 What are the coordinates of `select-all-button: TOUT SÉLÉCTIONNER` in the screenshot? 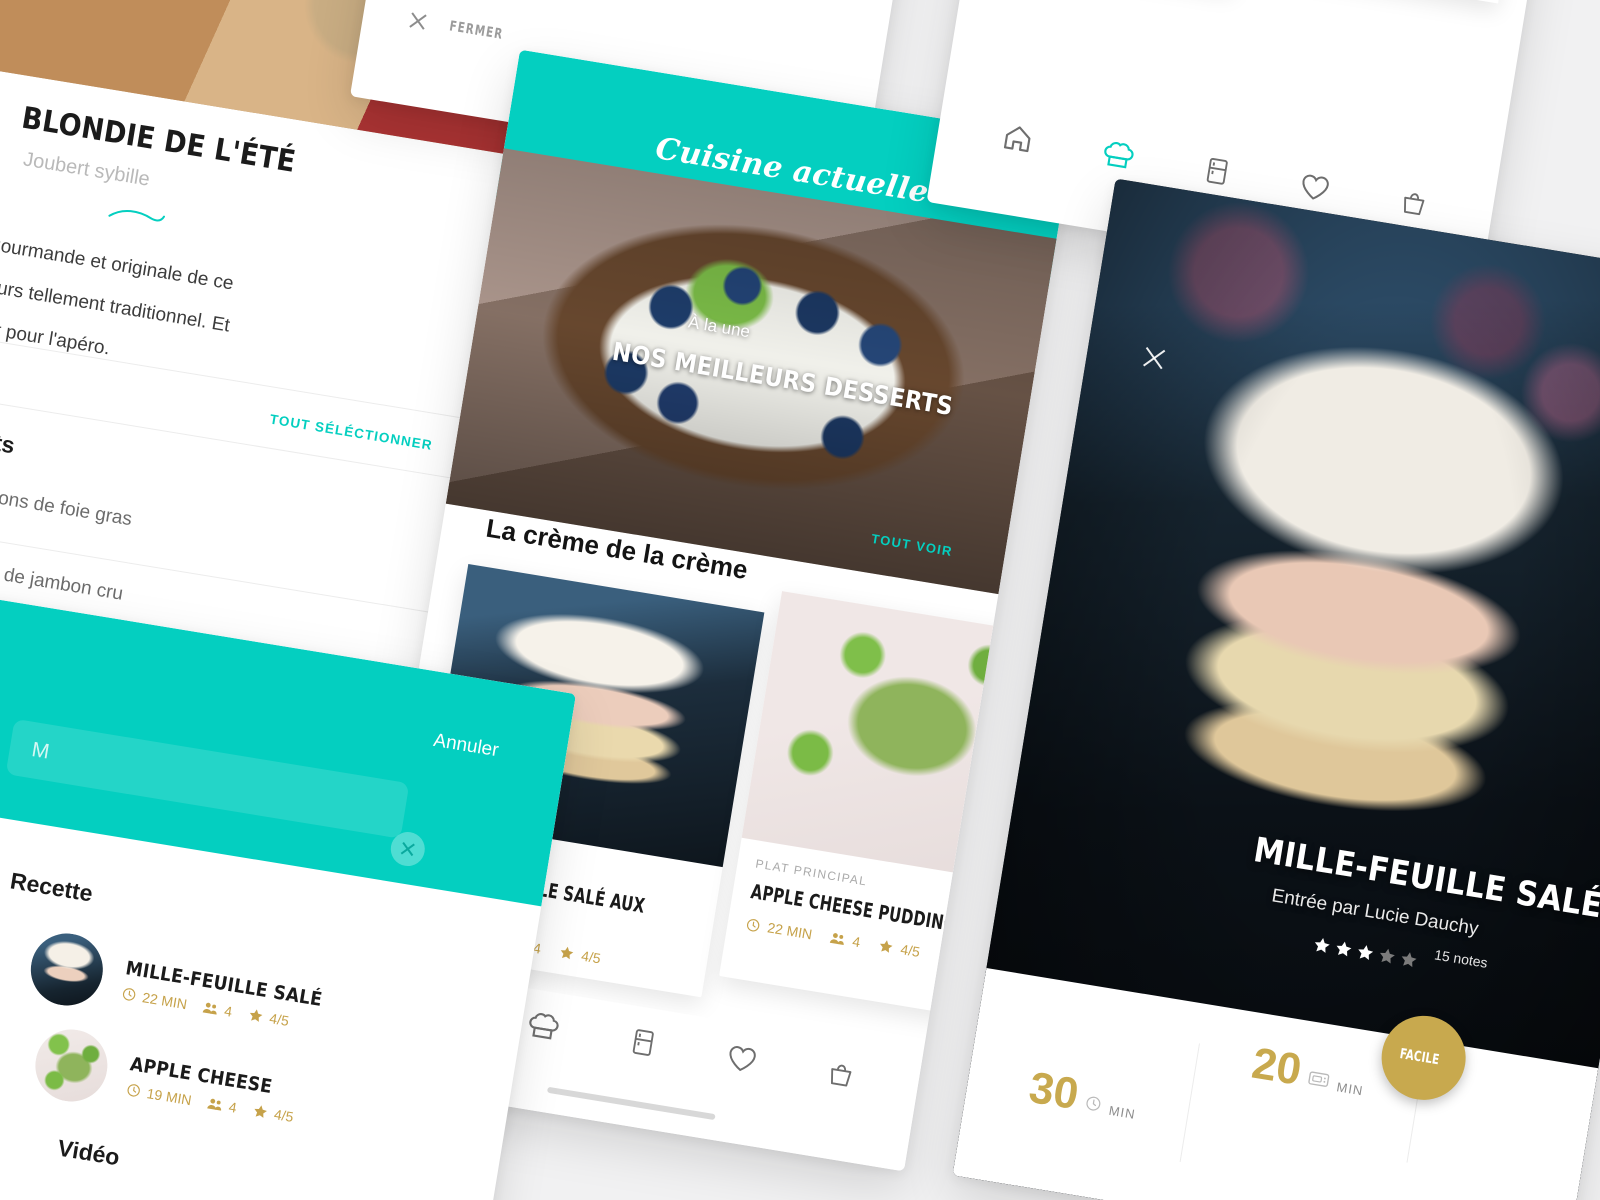 It's located at (351, 432).